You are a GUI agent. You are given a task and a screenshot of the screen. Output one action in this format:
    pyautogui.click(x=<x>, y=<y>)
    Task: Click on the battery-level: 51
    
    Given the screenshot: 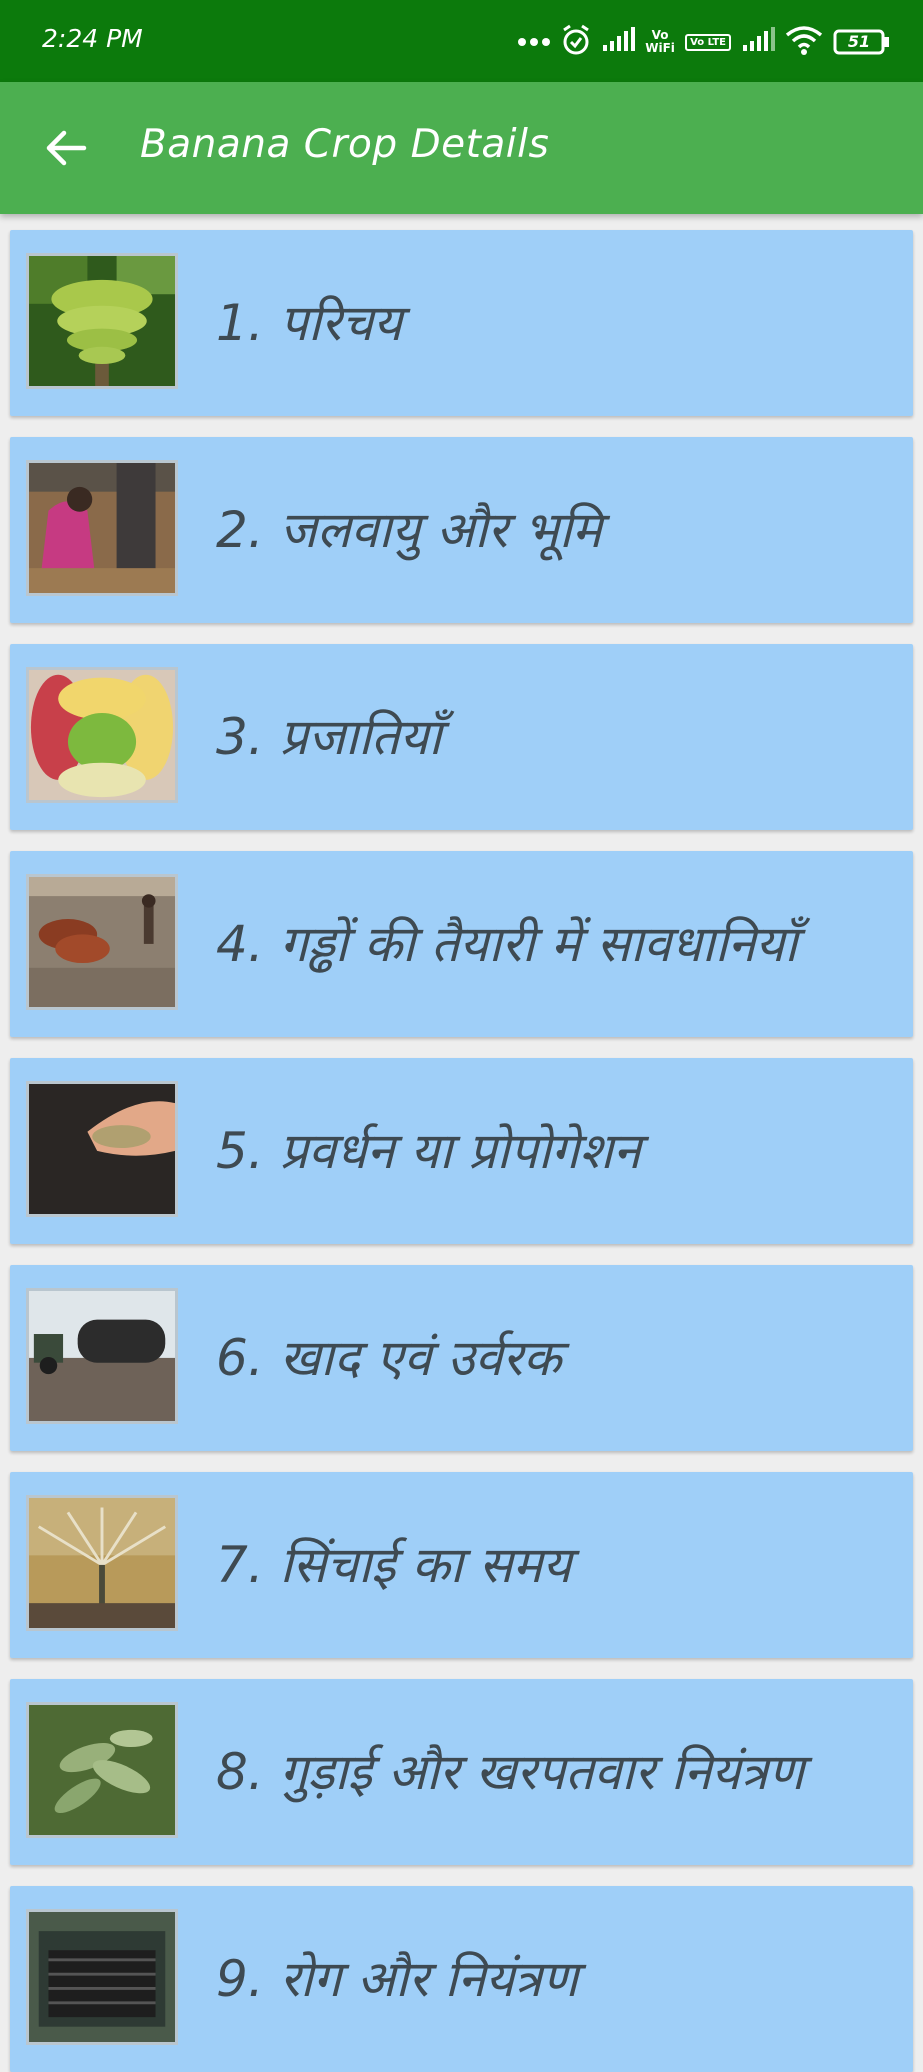 What is the action you would take?
    pyautogui.click(x=859, y=41)
    